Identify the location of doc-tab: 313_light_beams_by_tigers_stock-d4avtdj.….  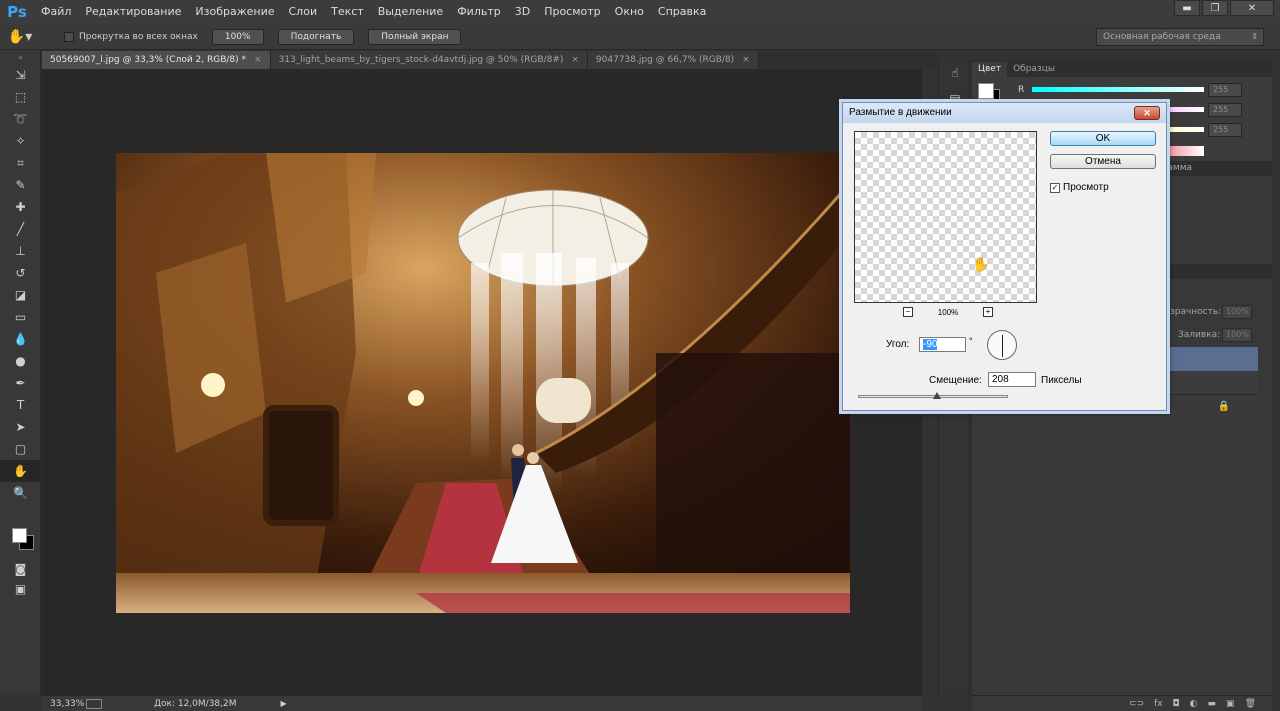
(429, 60).